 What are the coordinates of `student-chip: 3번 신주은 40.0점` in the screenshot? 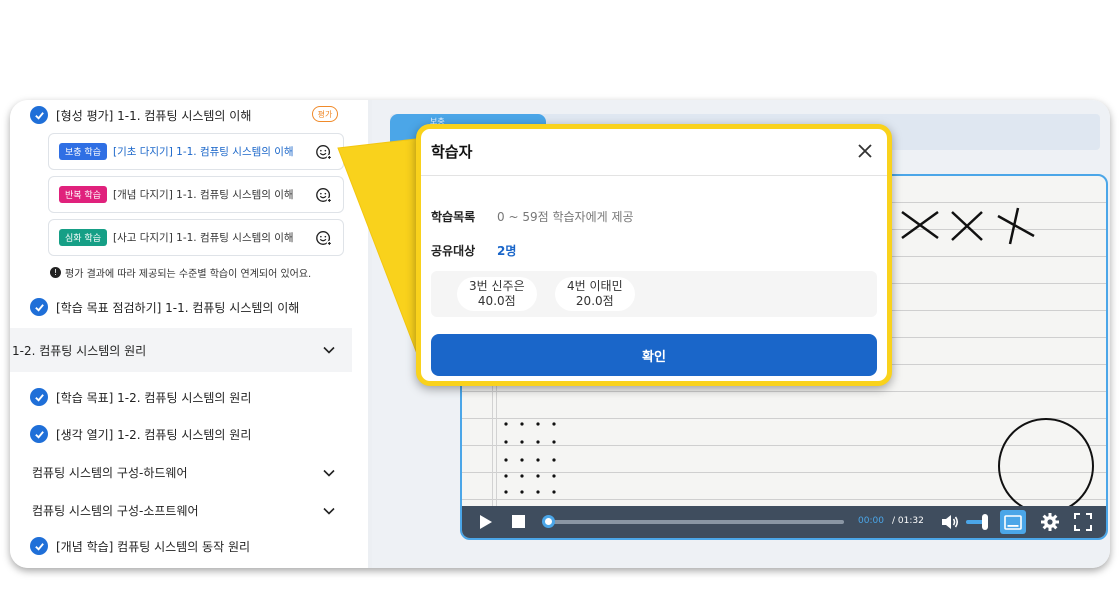 It's located at (497, 294).